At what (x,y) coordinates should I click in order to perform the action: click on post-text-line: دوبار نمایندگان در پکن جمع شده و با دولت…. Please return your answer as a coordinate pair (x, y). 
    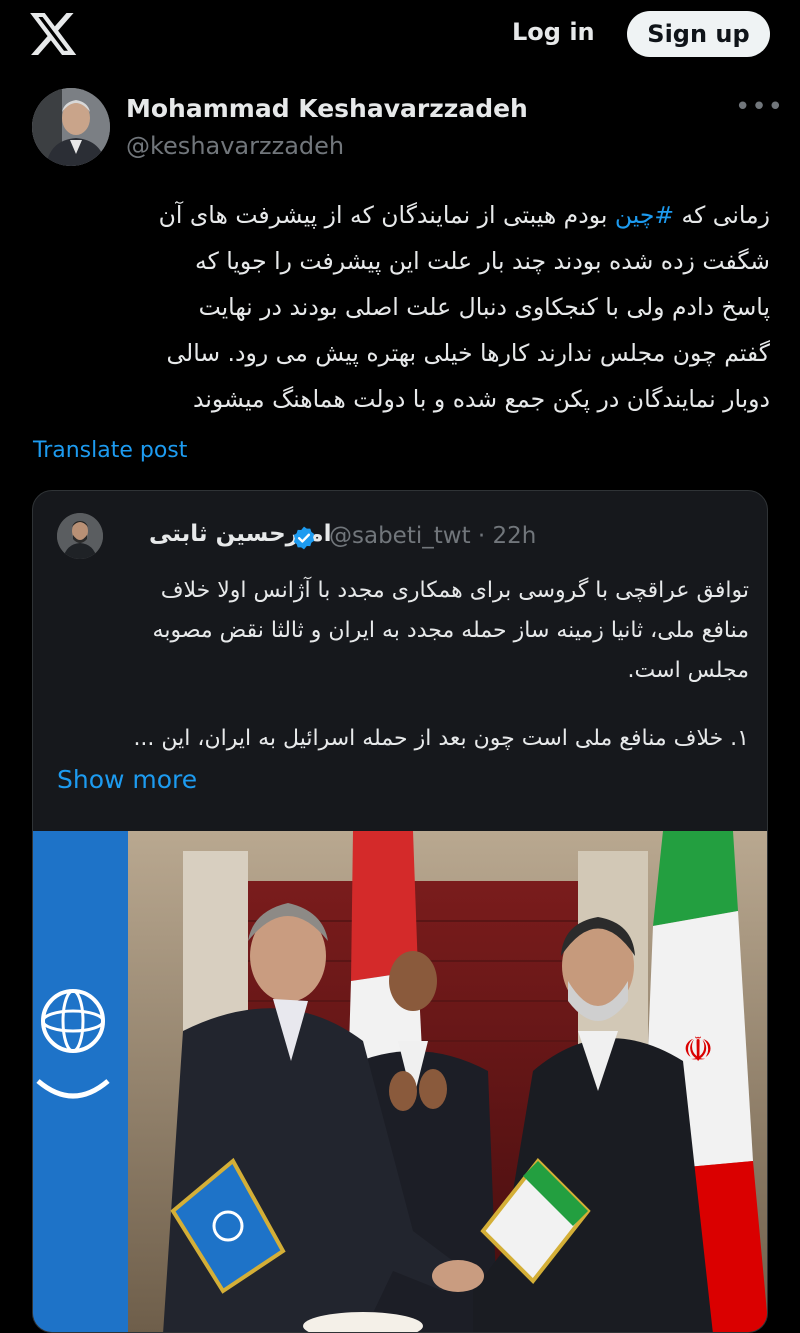
    Looking at the image, I should click on (481, 399).